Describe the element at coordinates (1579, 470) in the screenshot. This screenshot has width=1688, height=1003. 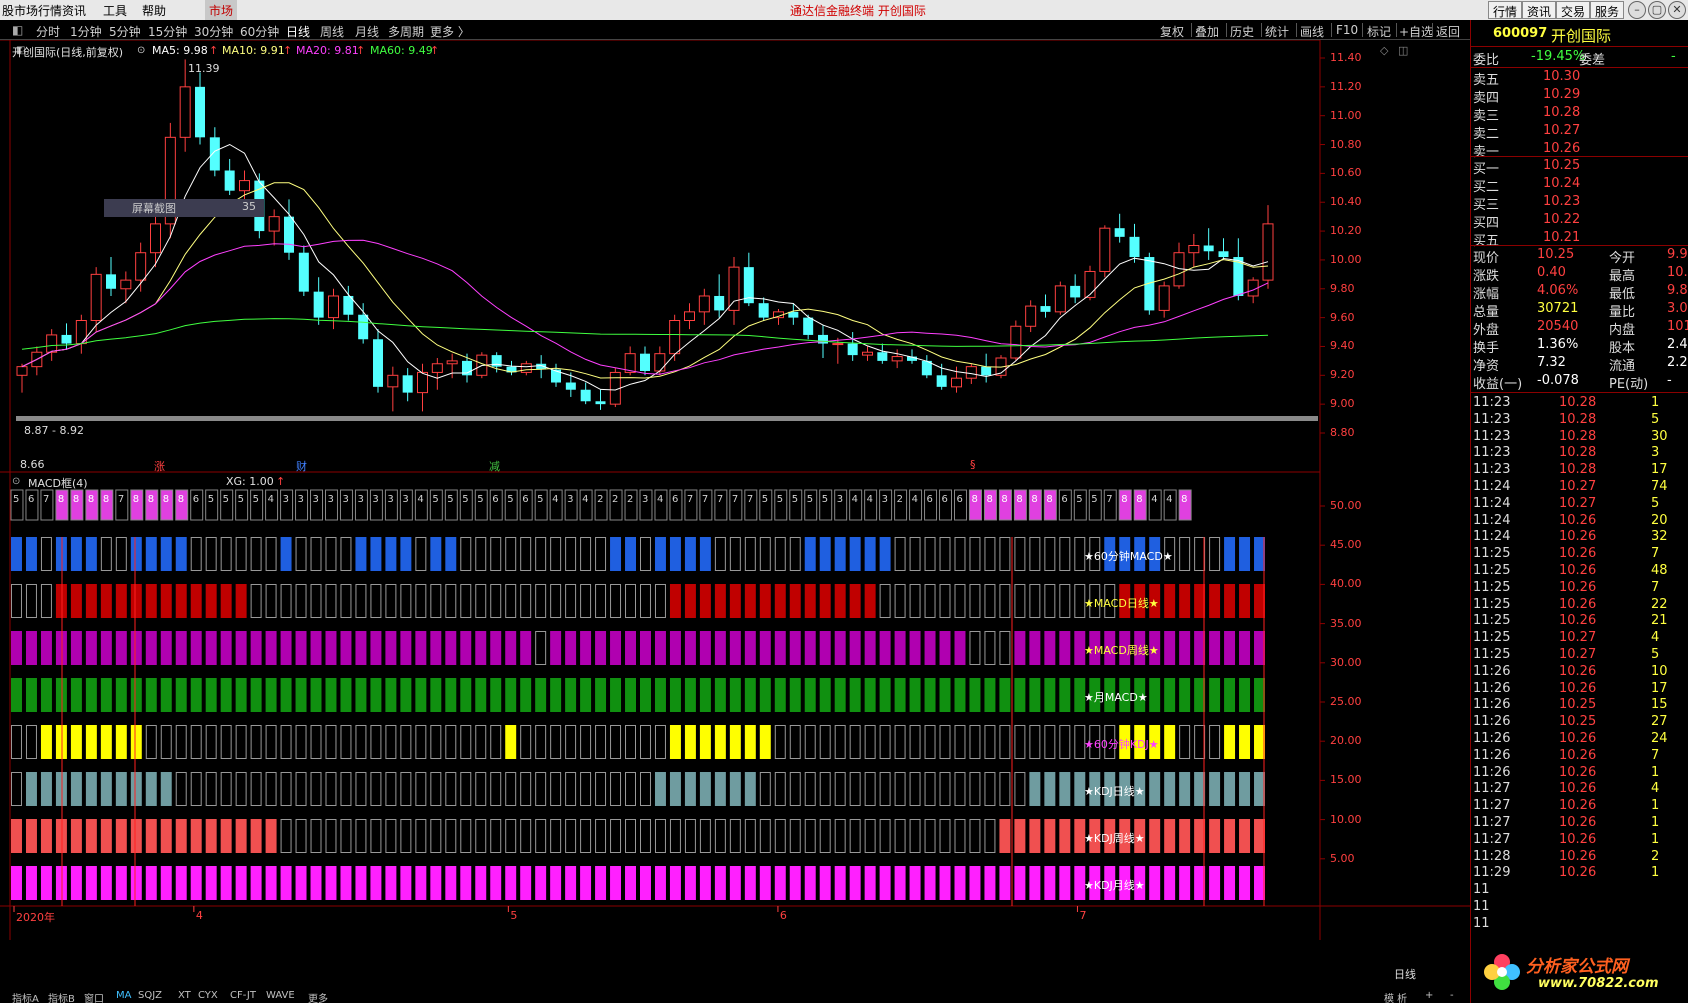
I see `tick-row: 11:23 10.28 17` at that location.